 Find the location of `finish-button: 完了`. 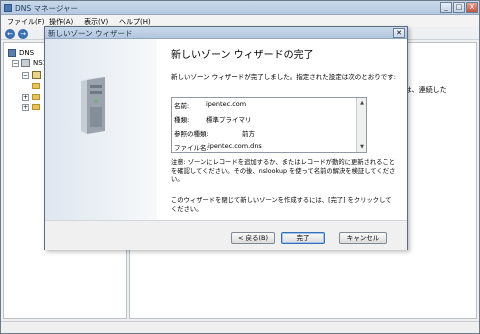

finish-button: 完了 is located at coordinates (303, 238).